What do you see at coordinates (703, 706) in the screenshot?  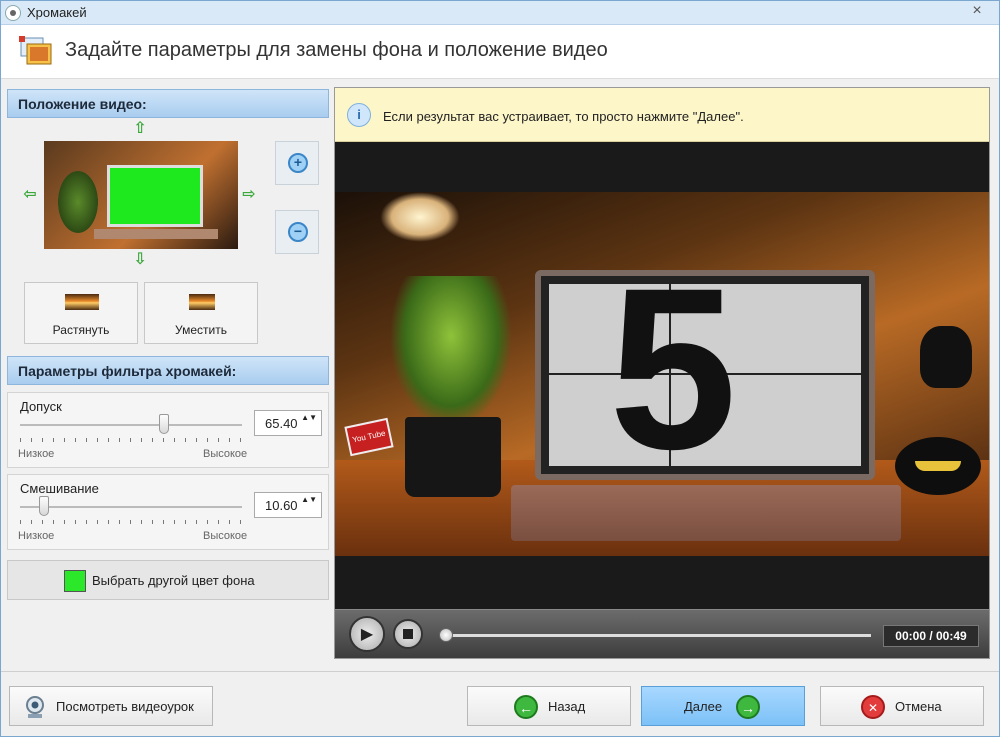 I see `next-label: Далее` at bounding box center [703, 706].